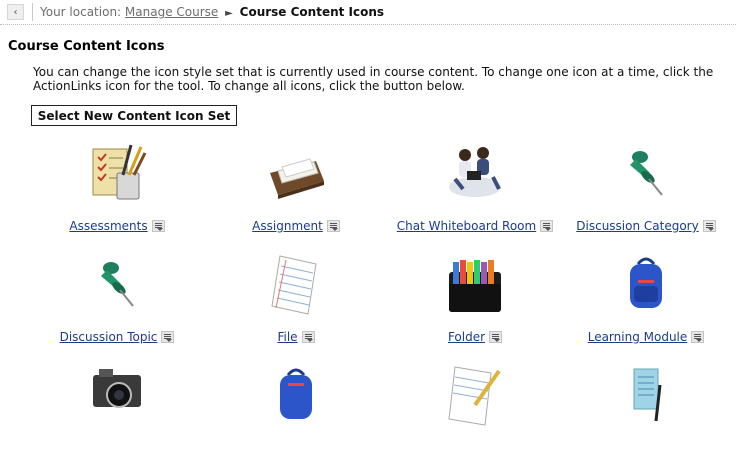 The image size is (736, 475). I want to click on assessment-icon, so click(119, 172).